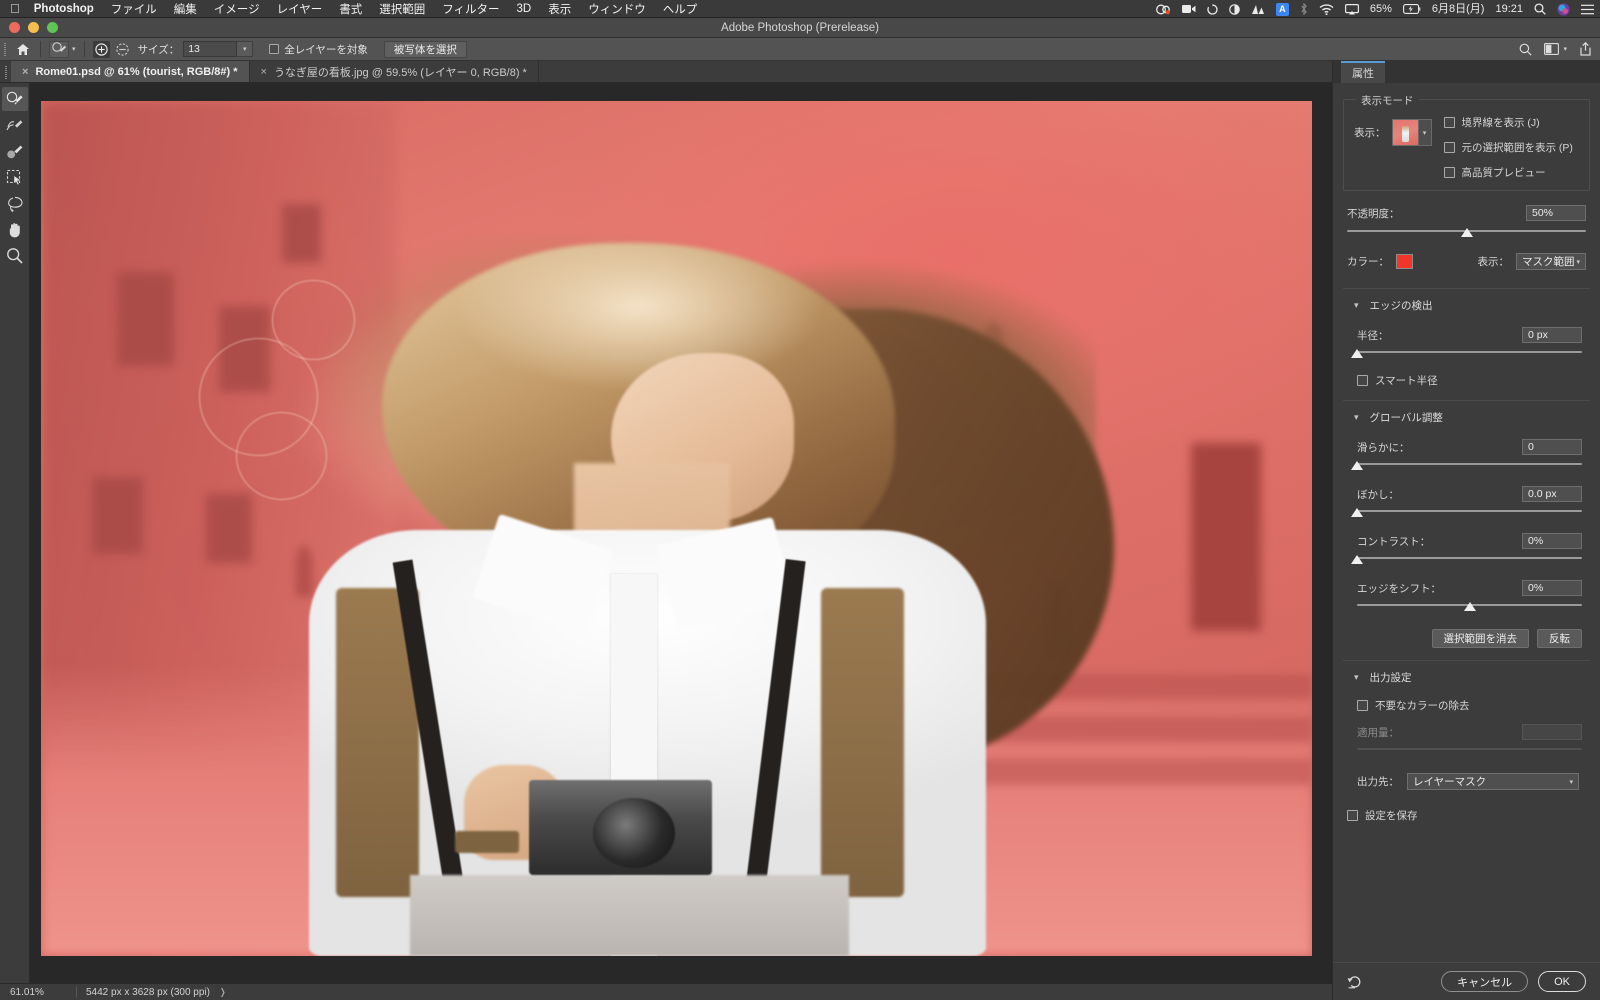 The image size is (1600, 1000). I want to click on opacity-input: 50%, so click(1556, 213).